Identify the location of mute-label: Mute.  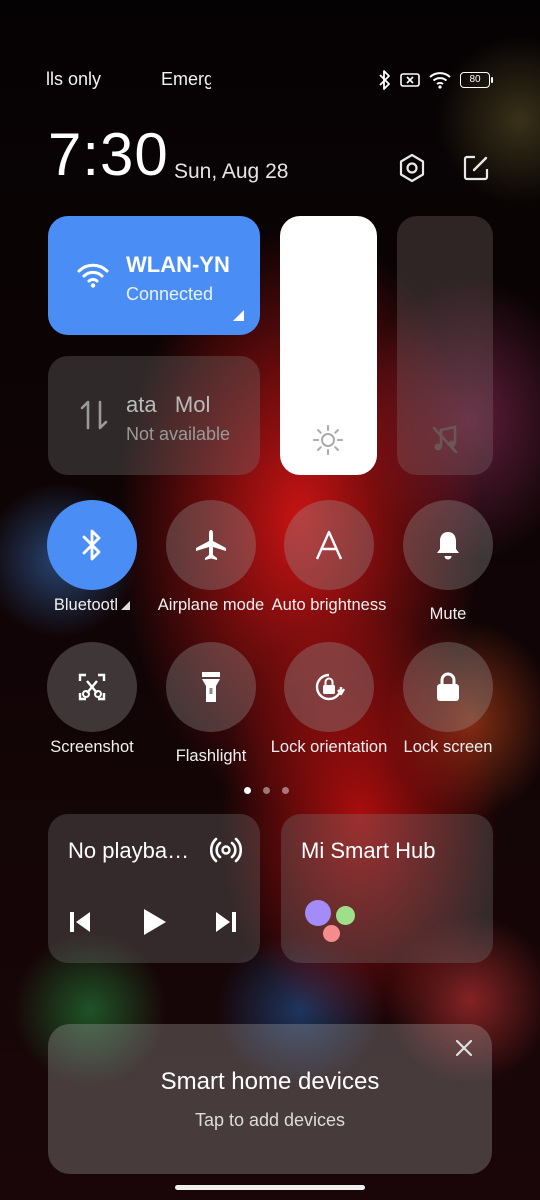
(448, 614).